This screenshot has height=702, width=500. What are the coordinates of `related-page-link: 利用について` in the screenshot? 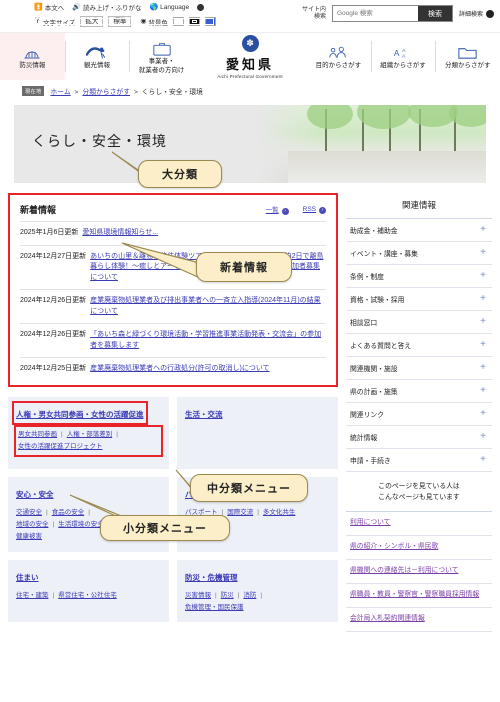 It's located at (370, 522).